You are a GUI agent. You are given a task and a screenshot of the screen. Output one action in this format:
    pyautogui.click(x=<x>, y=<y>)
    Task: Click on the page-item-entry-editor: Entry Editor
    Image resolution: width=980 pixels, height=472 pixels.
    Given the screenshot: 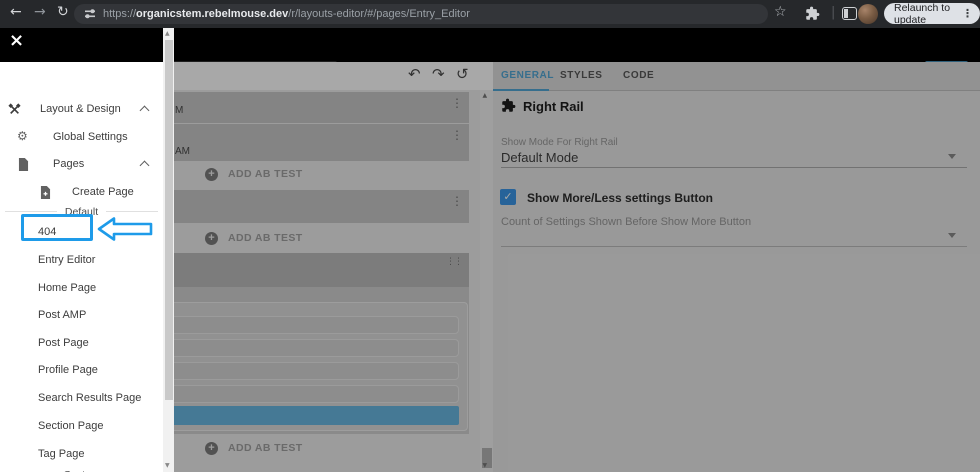 What is the action you would take?
    pyautogui.click(x=66, y=260)
    